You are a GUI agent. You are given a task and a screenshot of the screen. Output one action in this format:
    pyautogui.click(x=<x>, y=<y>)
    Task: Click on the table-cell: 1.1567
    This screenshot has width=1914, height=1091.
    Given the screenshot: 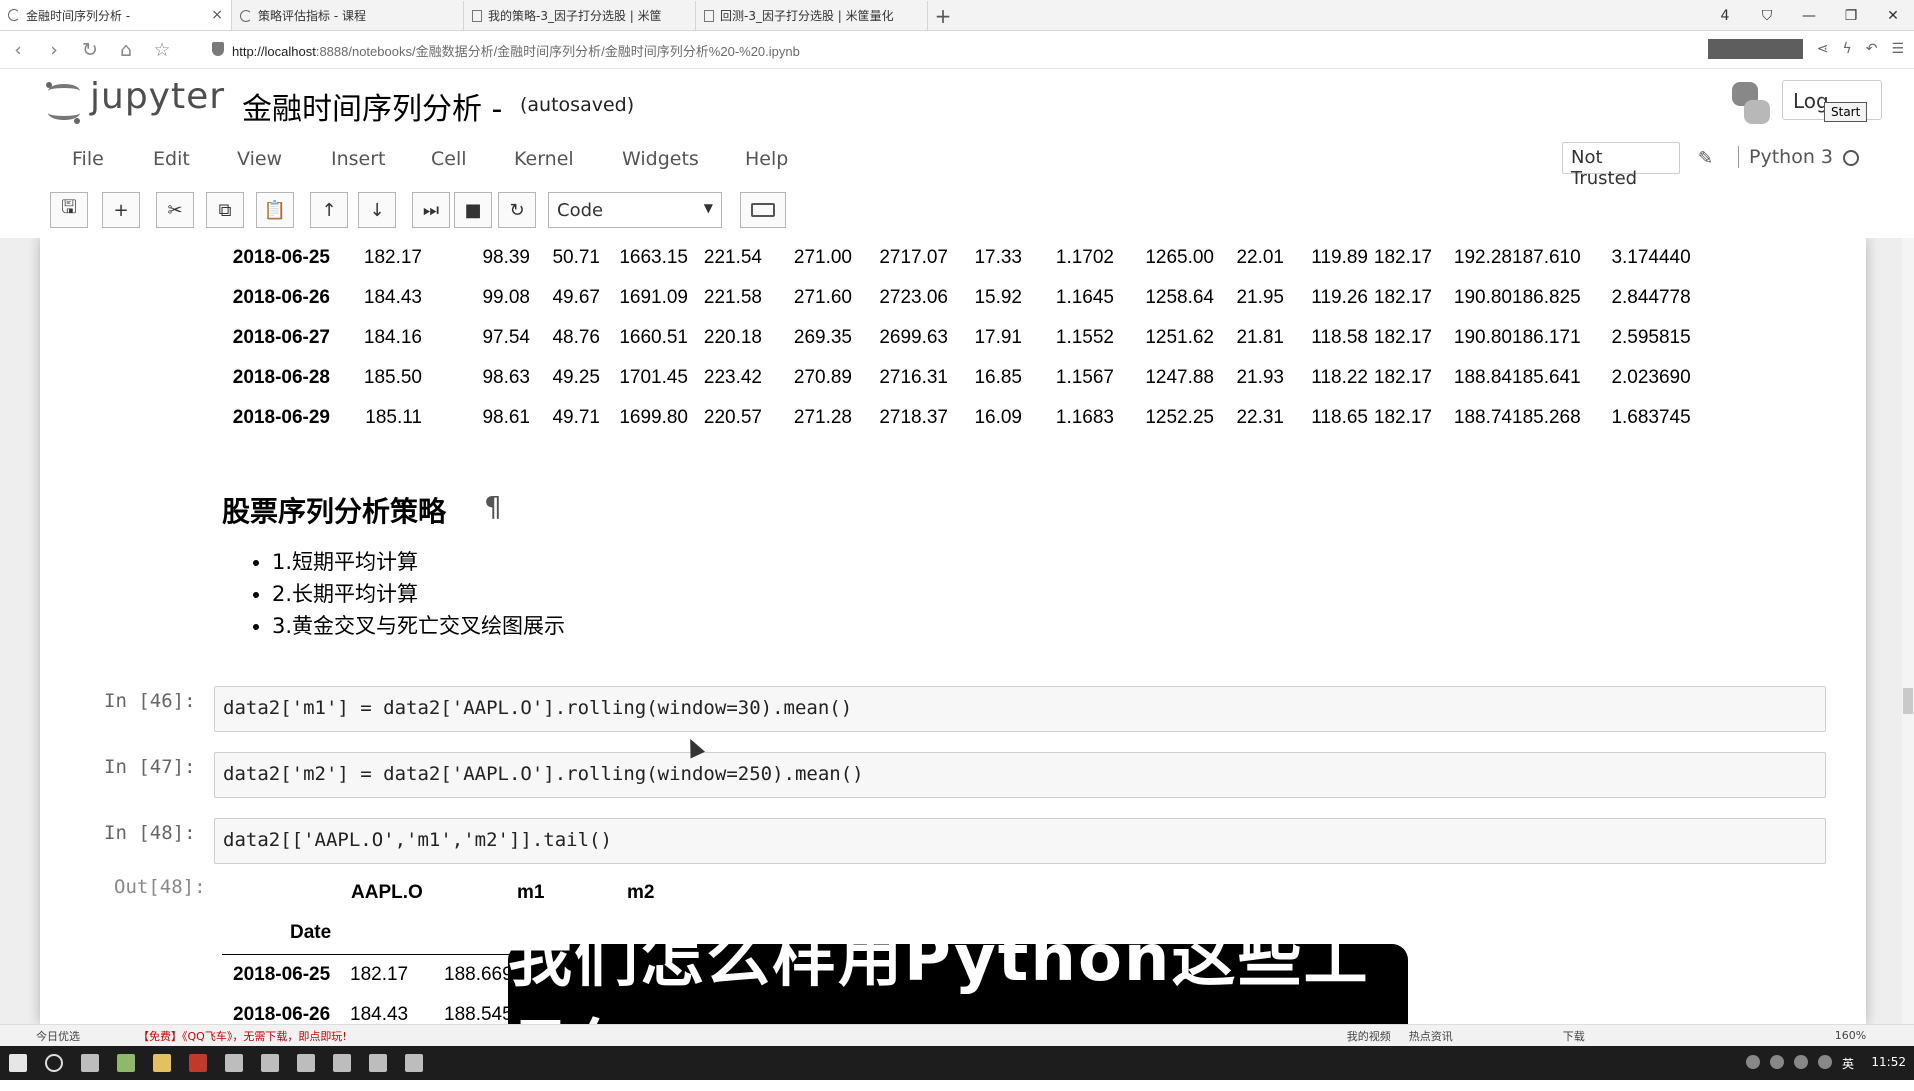 What is the action you would take?
    pyautogui.click(x=1084, y=377)
    